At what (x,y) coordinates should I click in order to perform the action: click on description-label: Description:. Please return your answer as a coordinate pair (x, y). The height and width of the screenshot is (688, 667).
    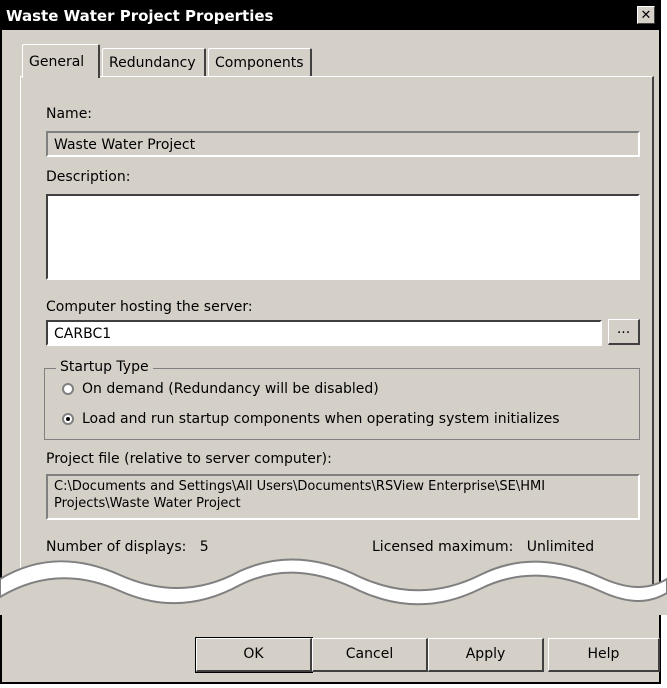
    Looking at the image, I should click on (88, 177).